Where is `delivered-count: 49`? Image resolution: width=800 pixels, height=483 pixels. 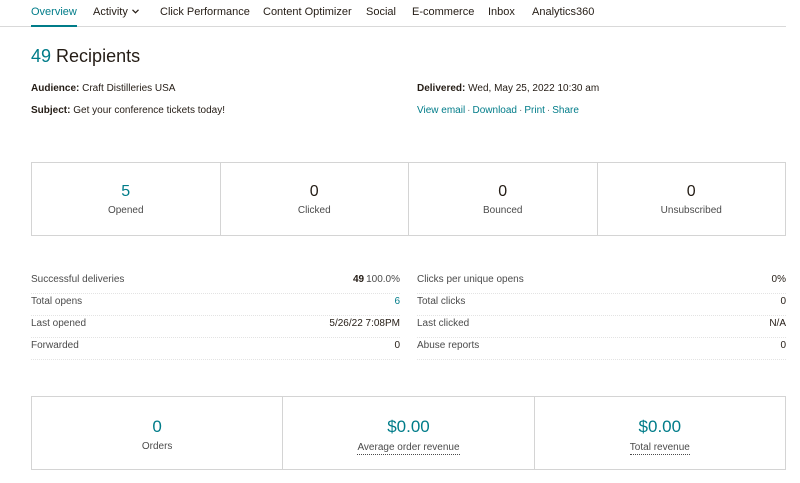 delivered-count: 49 is located at coordinates (358, 279).